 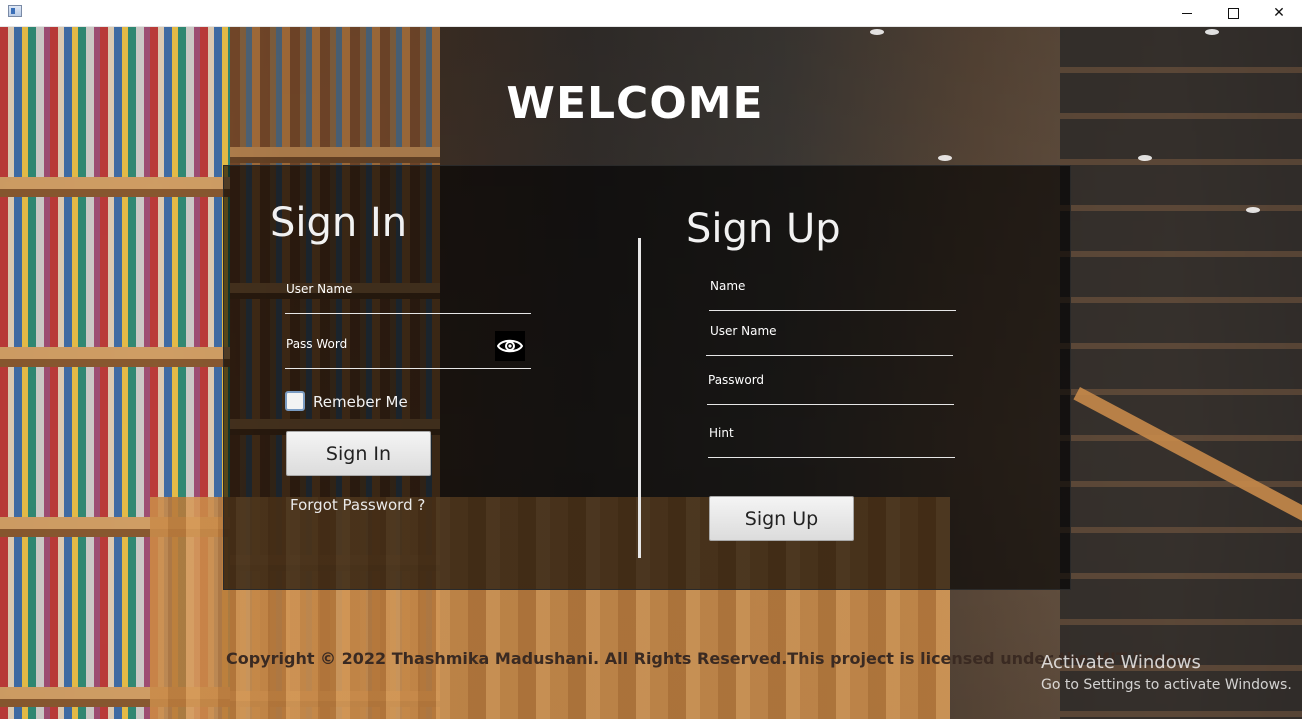 What do you see at coordinates (639, 398) in the screenshot?
I see `panel-divider` at bounding box center [639, 398].